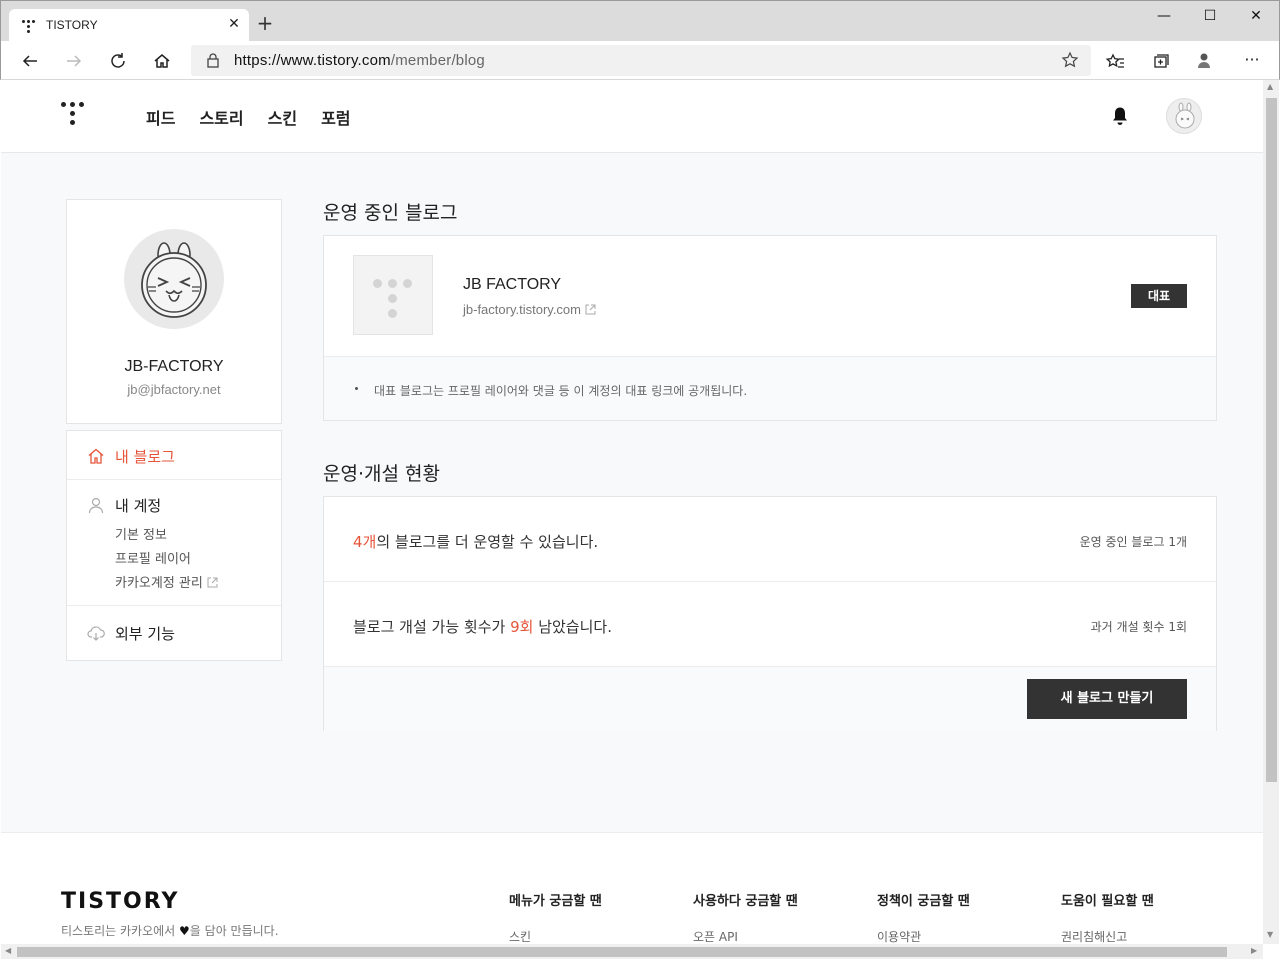  What do you see at coordinates (482, 627) in the screenshot?
I see `remaining-creations-text: 블로그 개설 가능 횟수가 9회 남았습니다.` at bounding box center [482, 627].